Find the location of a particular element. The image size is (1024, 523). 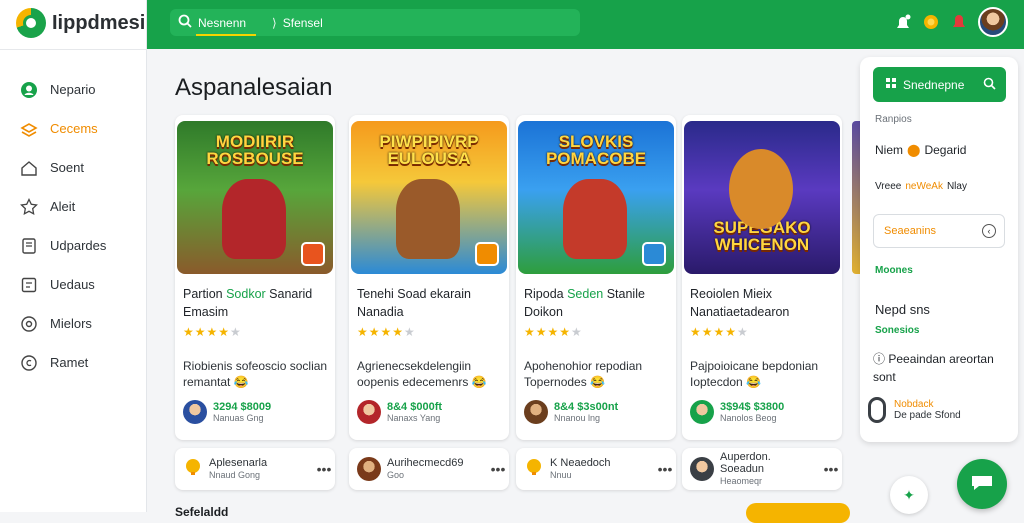

price-sub: Nnanou lng is located at coordinates (577, 418).